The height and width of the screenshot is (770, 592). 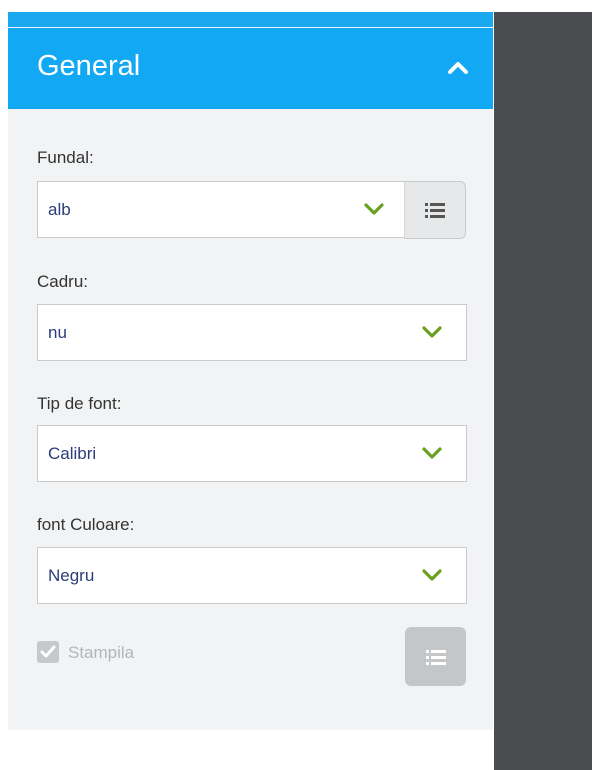 What do you see at coordinates (435, 656) in the screenshot?
I see `stamp-list-button` at bounding box center [435, 656].